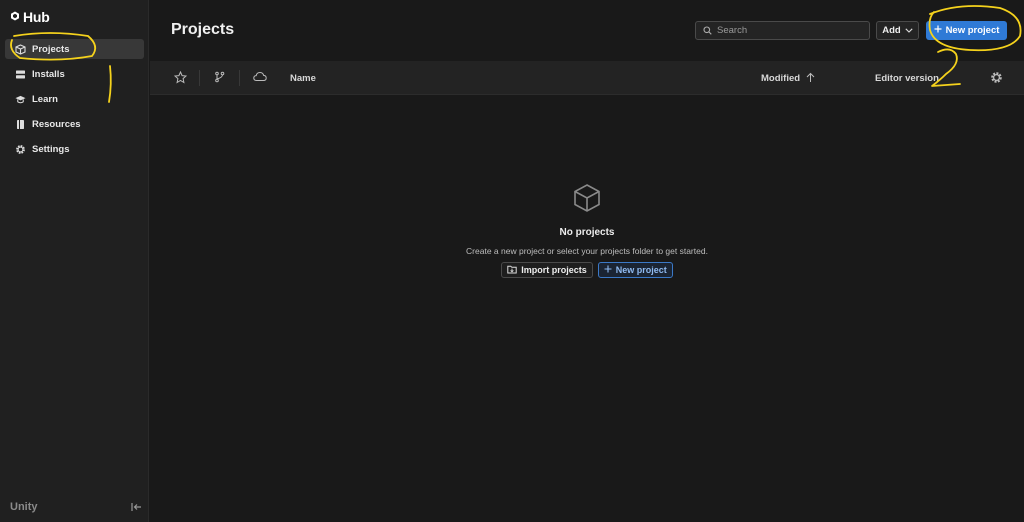 This screenshot has height=522, width=1024. I want to click on cloud-icon, so click(260, 76).